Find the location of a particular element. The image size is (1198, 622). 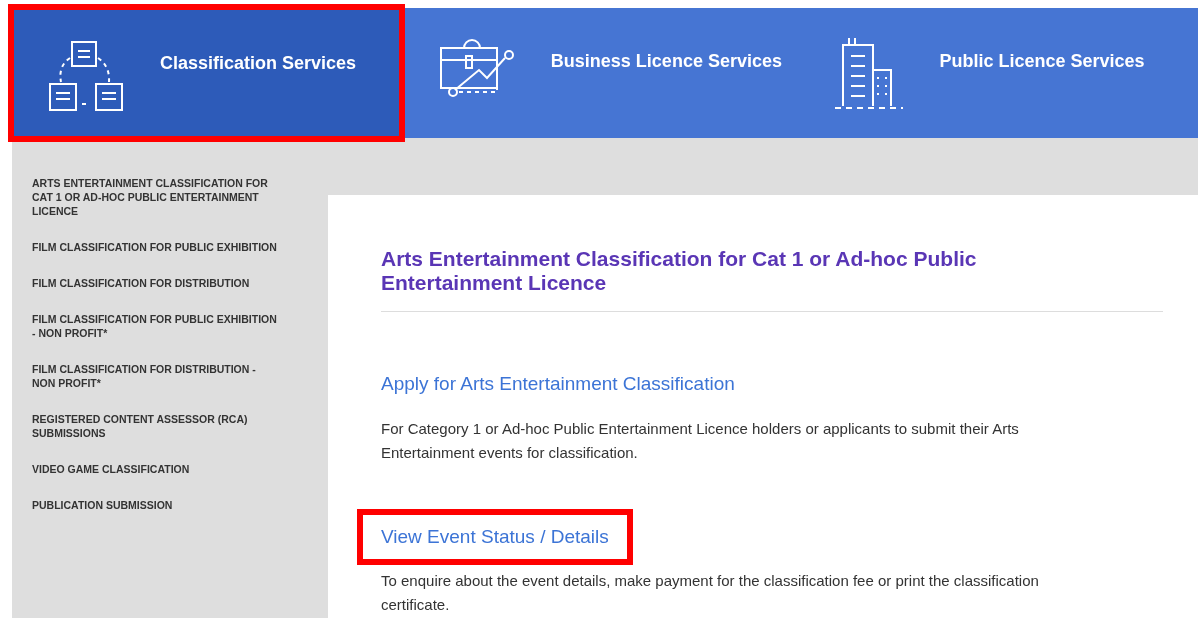

sidebar-link: FILM CLASSIFICATION FOR PUBLIC EXHIBITION - NON PROFIT* is located at coordinates (157, 326).